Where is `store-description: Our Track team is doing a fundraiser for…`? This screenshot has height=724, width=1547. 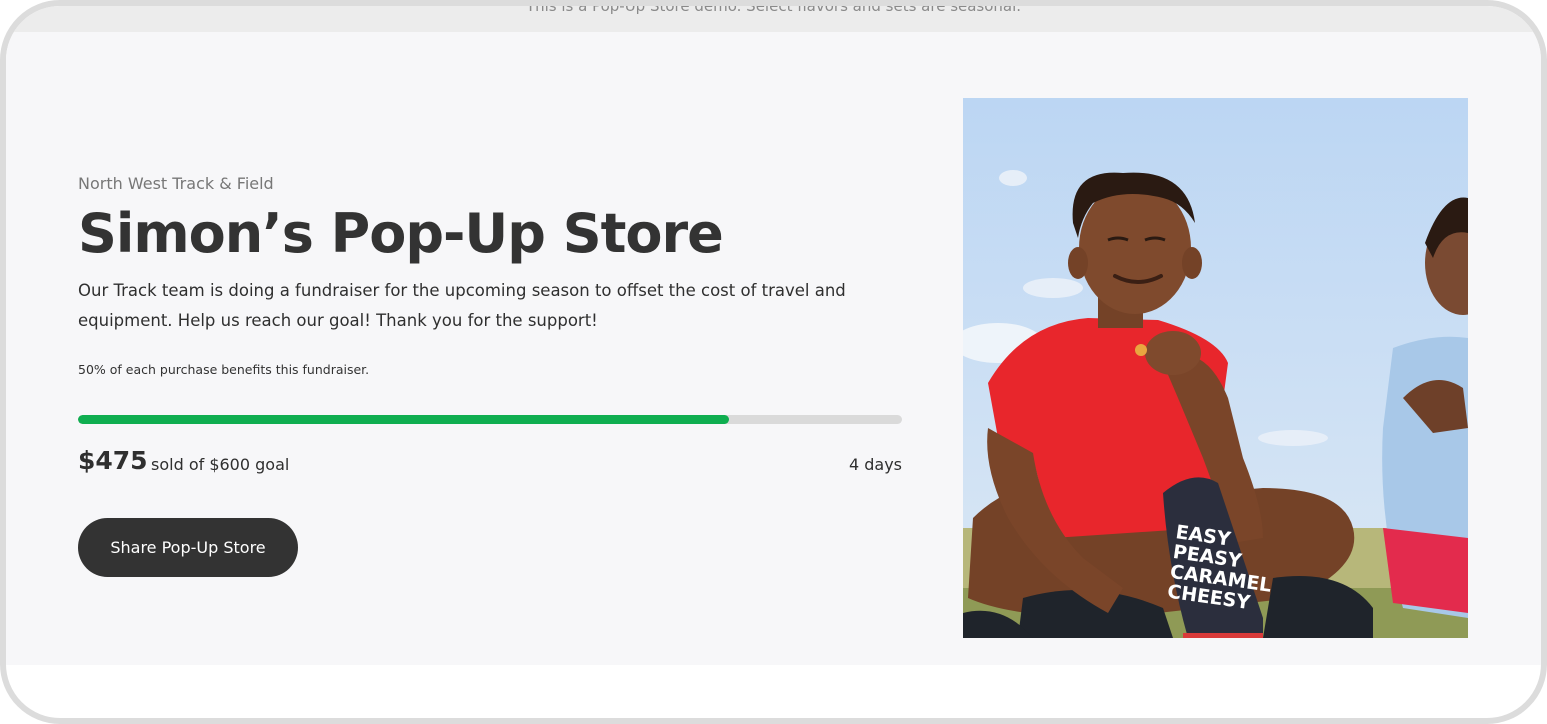 store-description: Our Track team is doing a fundraiser for… is located at coordinates (462, 305).